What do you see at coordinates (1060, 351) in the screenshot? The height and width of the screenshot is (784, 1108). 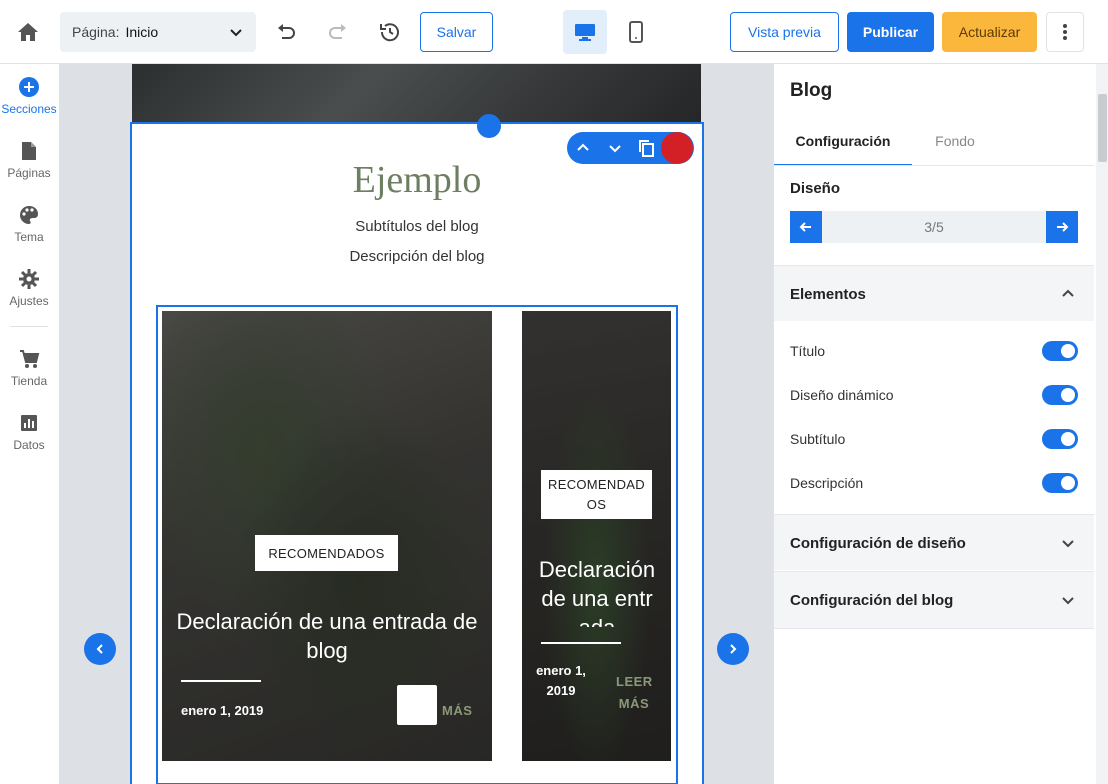 I see `title-toggle` at bounding box center [1060, 351].